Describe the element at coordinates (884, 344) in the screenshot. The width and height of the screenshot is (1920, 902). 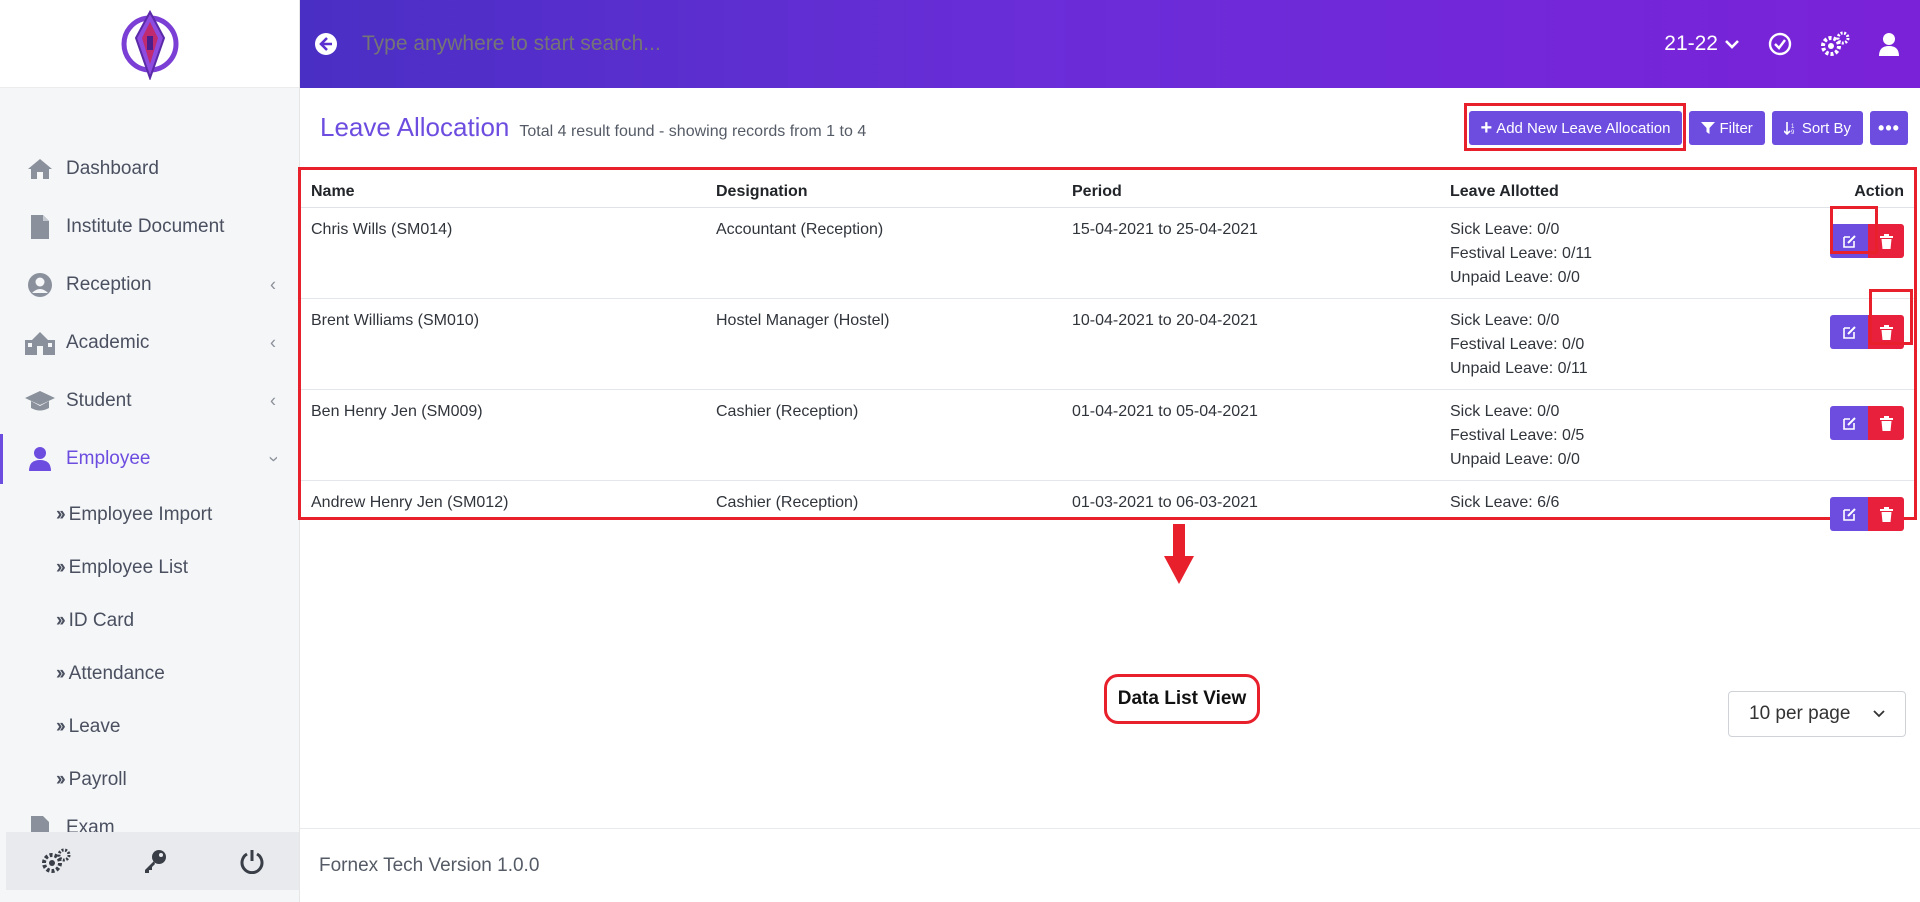
I see `cell-designation: Hostel Manager (Hostel)` at that location.